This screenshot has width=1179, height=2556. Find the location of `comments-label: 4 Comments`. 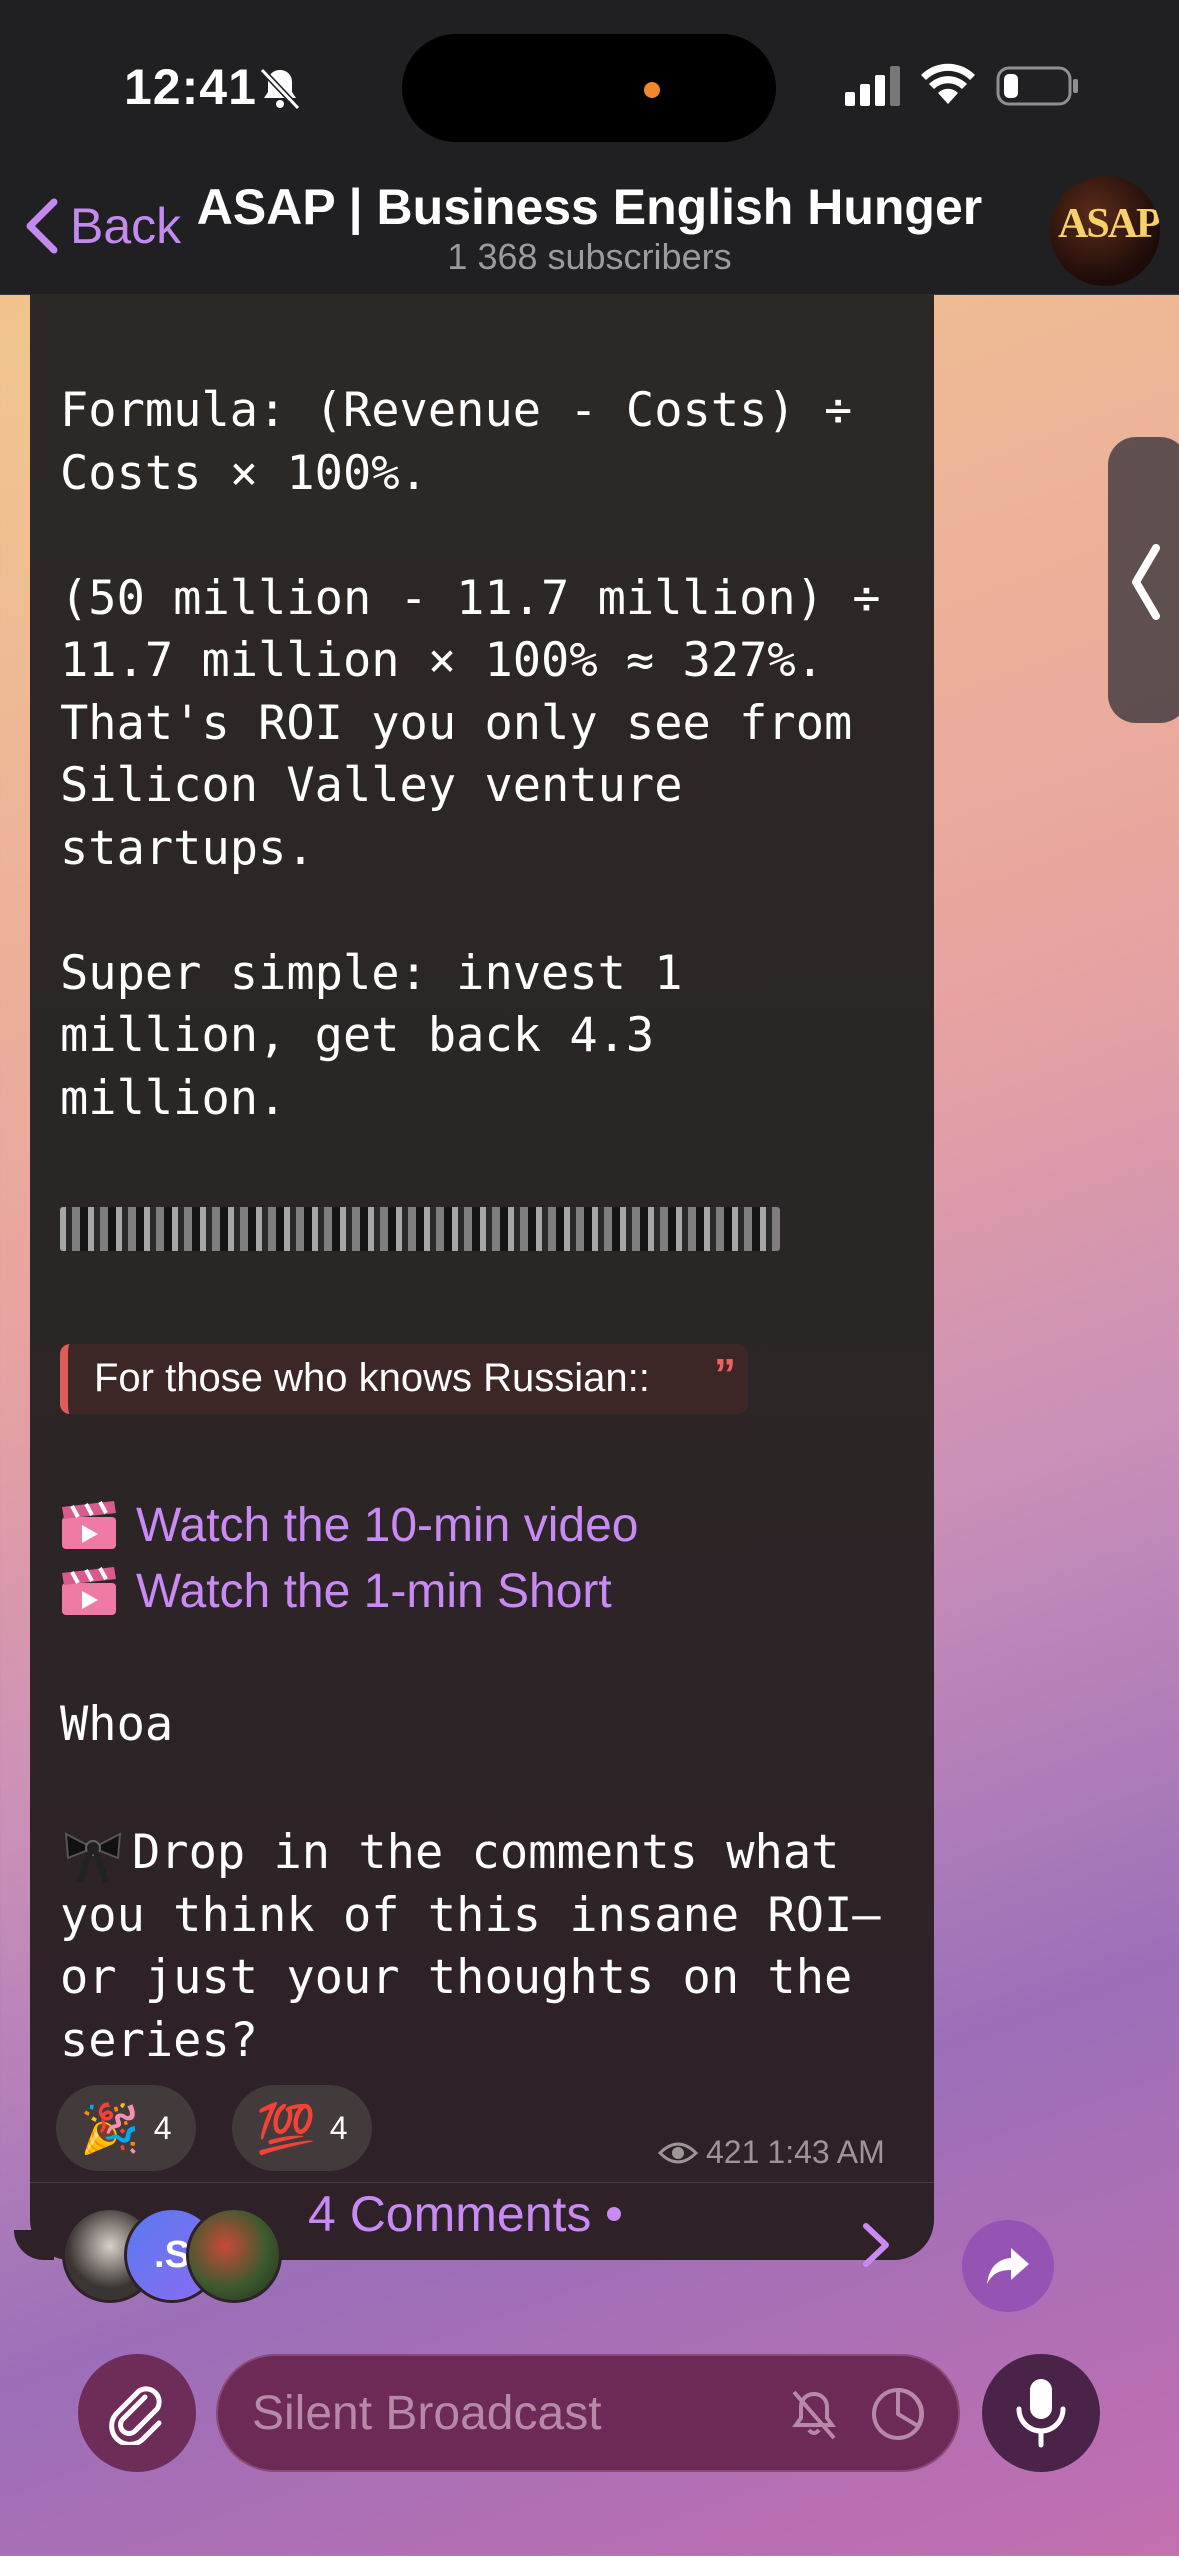

comments-label: 4 Comments is located at coordinates (450, 2214).